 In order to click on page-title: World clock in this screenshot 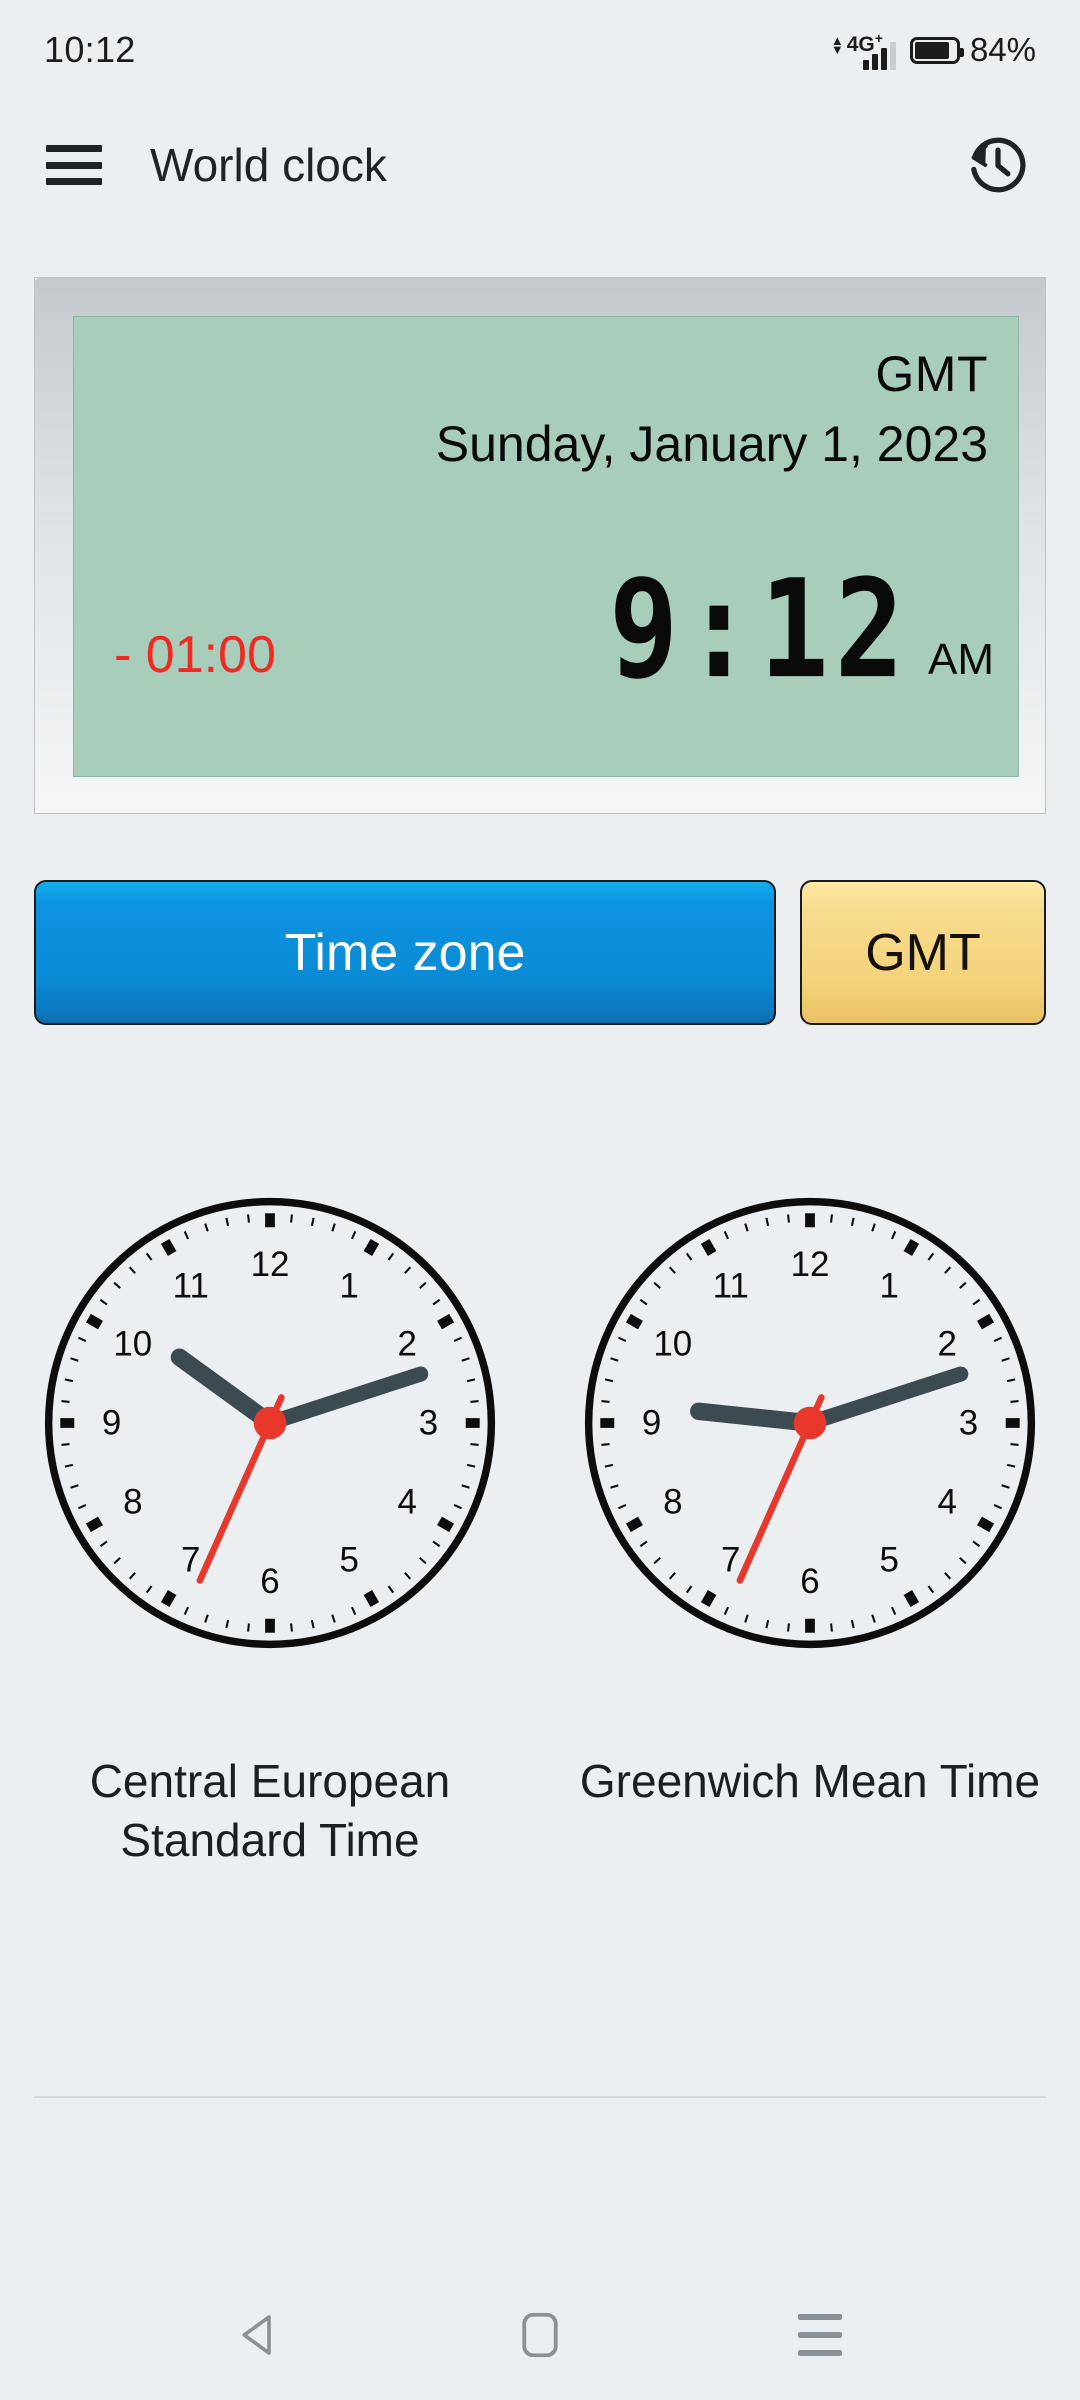, I will do `click(268, 165)`.